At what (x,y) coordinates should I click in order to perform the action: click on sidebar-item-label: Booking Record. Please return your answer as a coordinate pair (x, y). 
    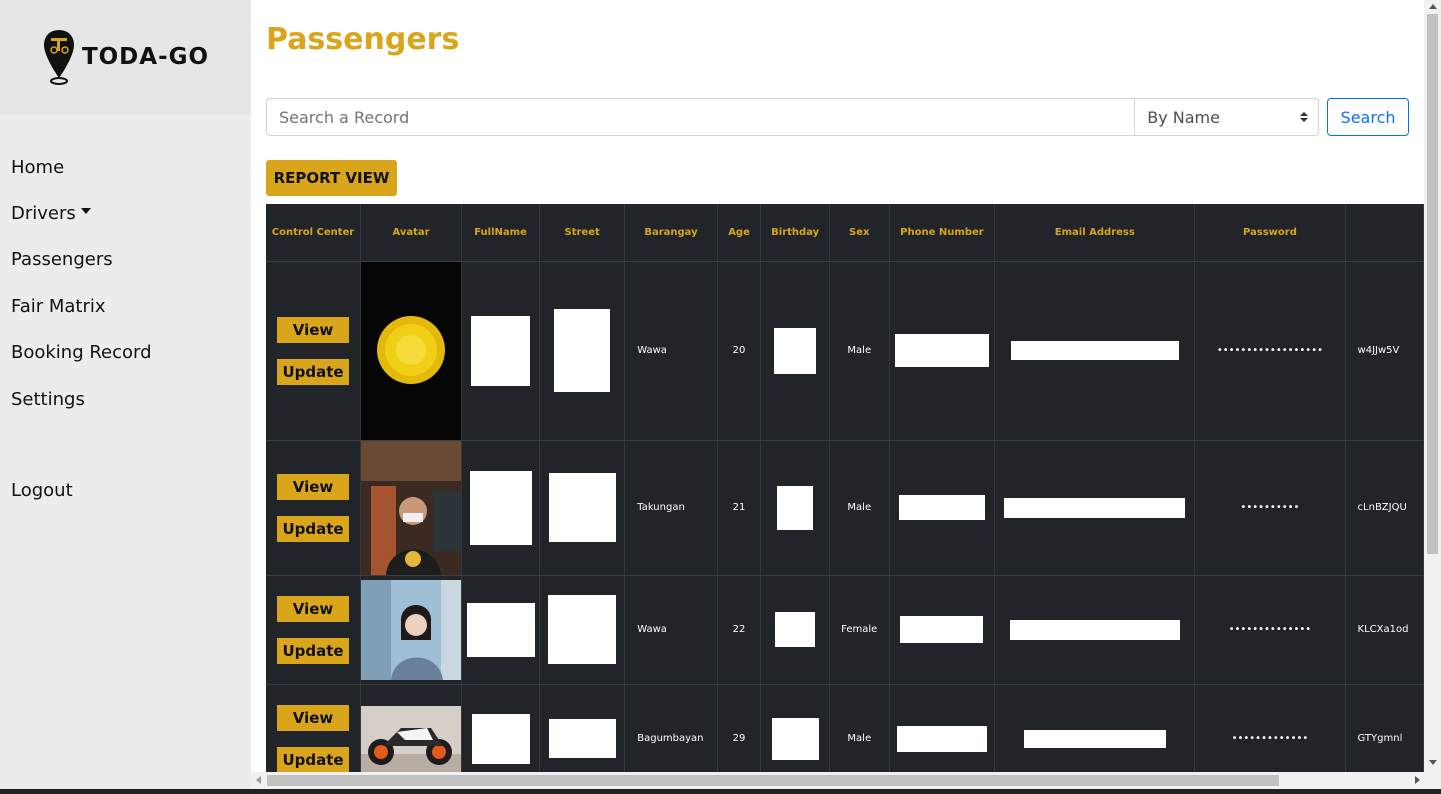
    Looking at the image, I should click on (81, 353).